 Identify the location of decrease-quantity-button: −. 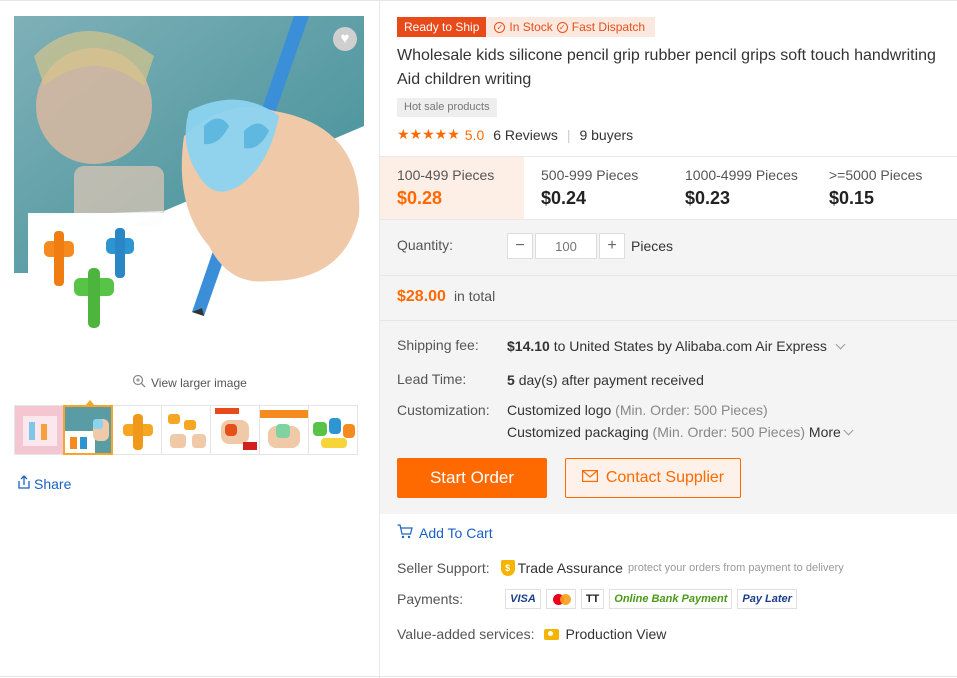
(520, 246).